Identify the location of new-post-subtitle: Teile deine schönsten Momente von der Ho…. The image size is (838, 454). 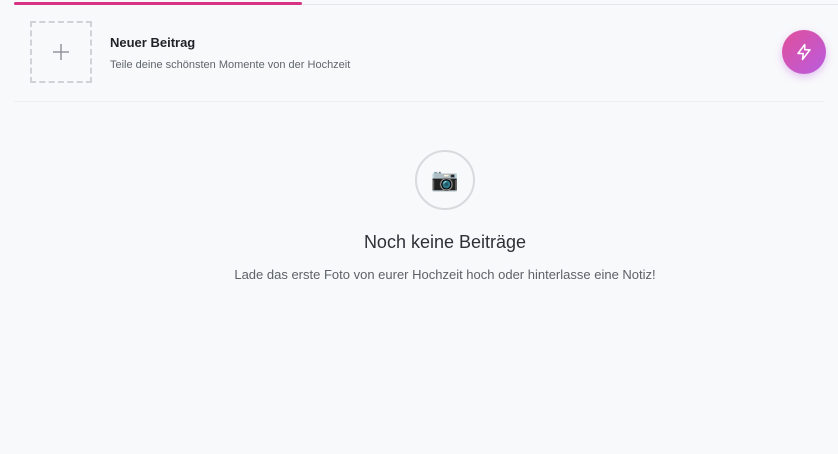
(230, 65).